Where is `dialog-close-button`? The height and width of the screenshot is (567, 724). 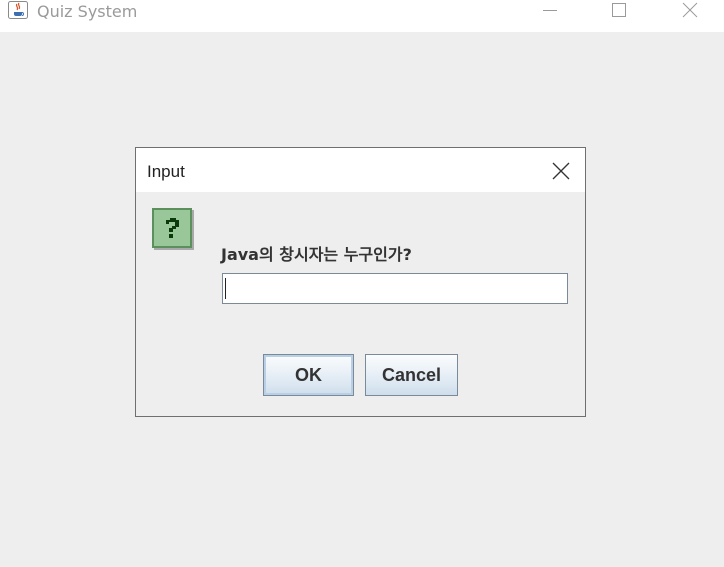 dialog-close-button is located at coordinates (560, 171).